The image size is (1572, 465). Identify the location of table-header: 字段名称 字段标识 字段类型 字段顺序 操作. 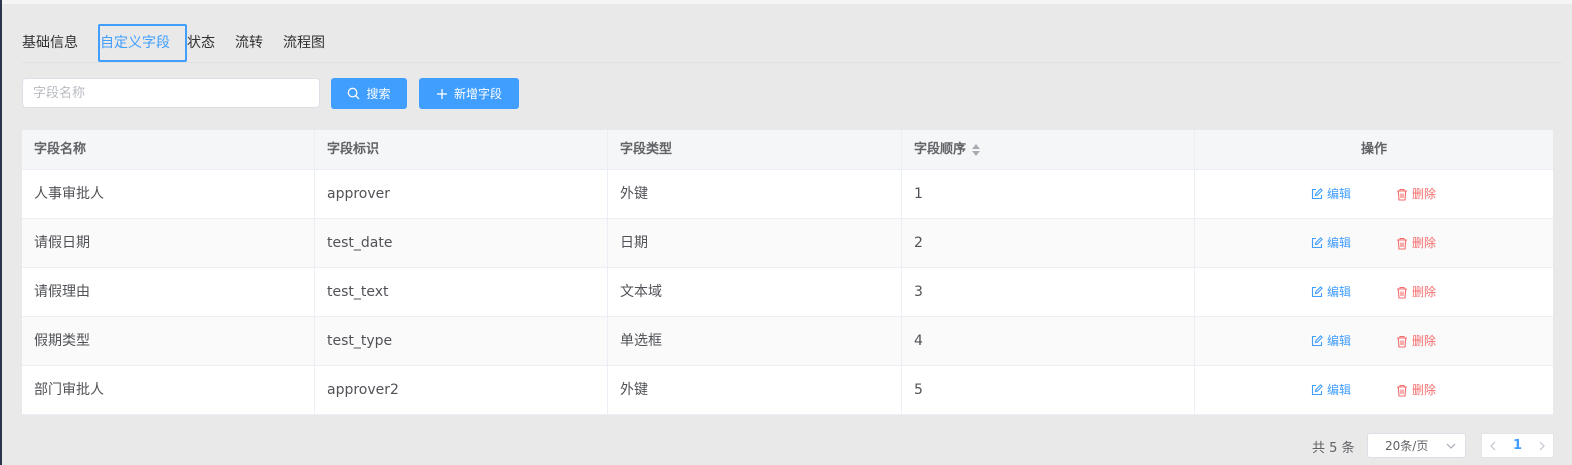
(787, 150).